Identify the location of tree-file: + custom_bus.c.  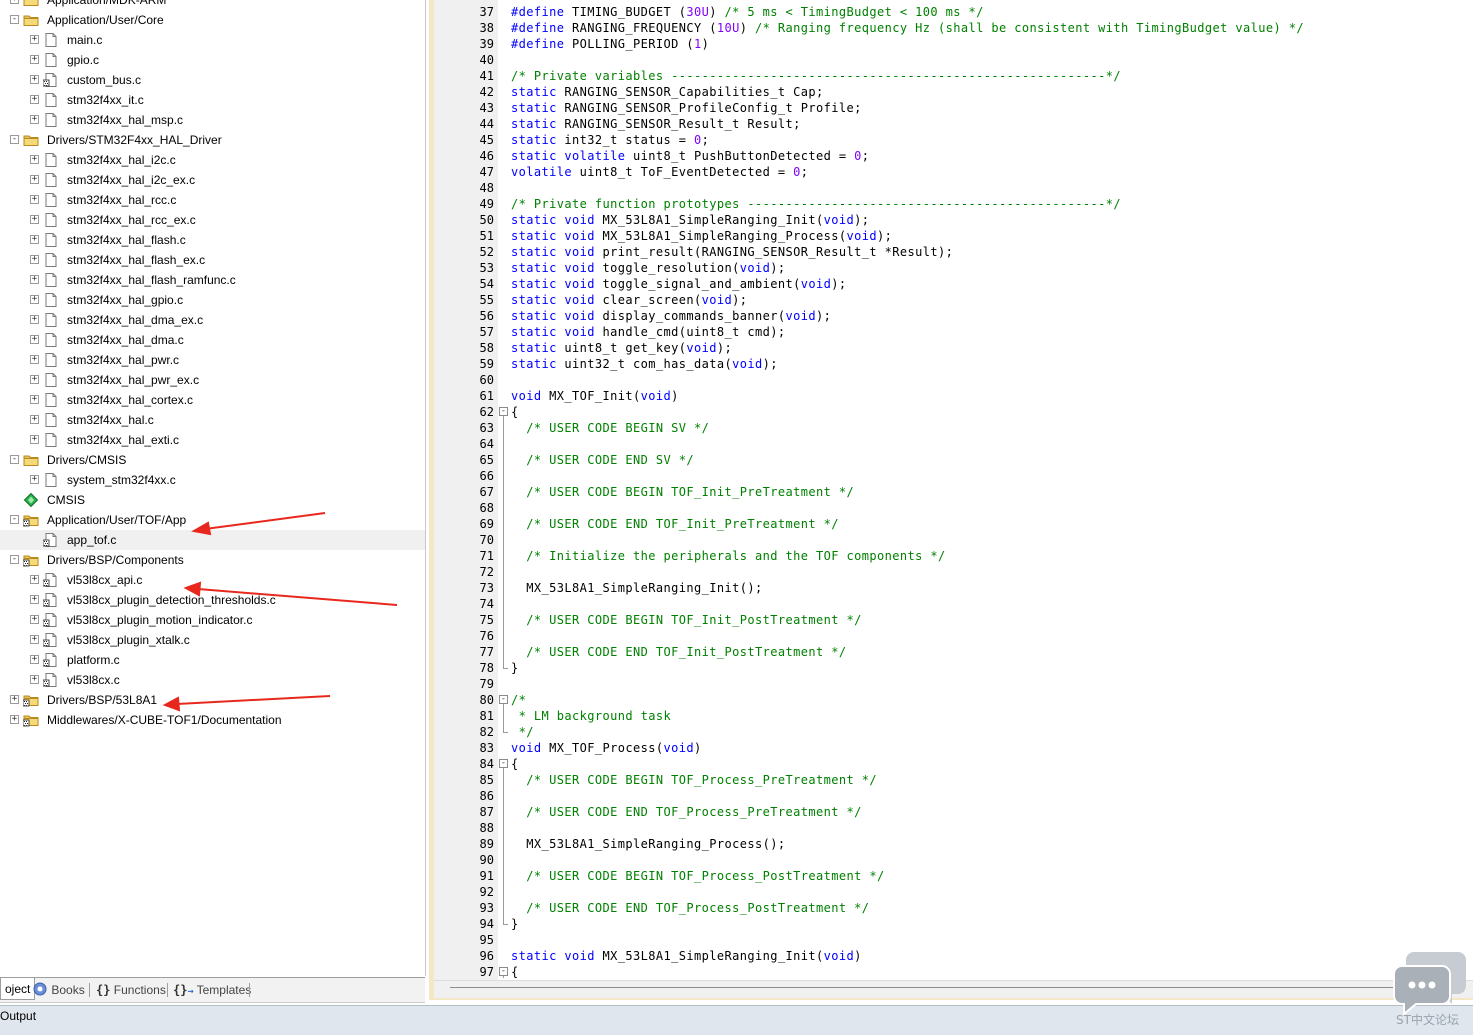
(212, 80).